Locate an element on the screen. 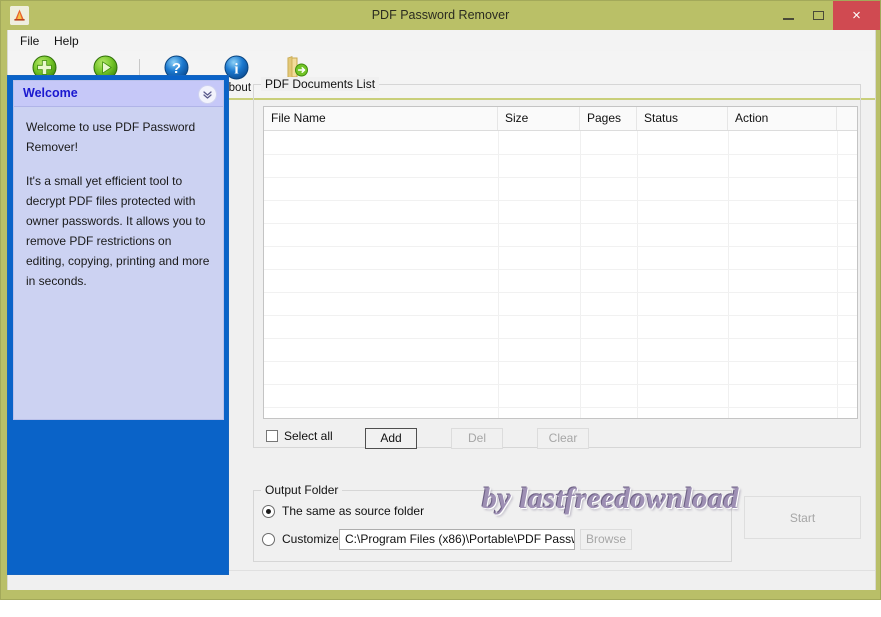 The height and width of the screenshot is (617, 881). desktop-background is located at coordinates (440, 608).